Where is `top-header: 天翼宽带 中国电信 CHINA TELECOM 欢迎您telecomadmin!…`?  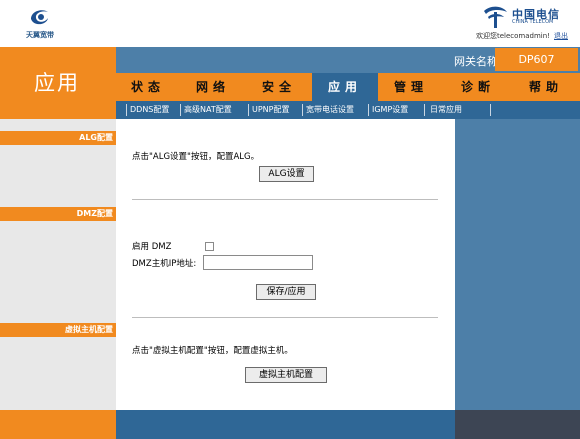 top-header: 天翼宽带 中国电信 CHINA TELECOM 欢迎您telecomadmin!… is located at coordinates (290, 23).